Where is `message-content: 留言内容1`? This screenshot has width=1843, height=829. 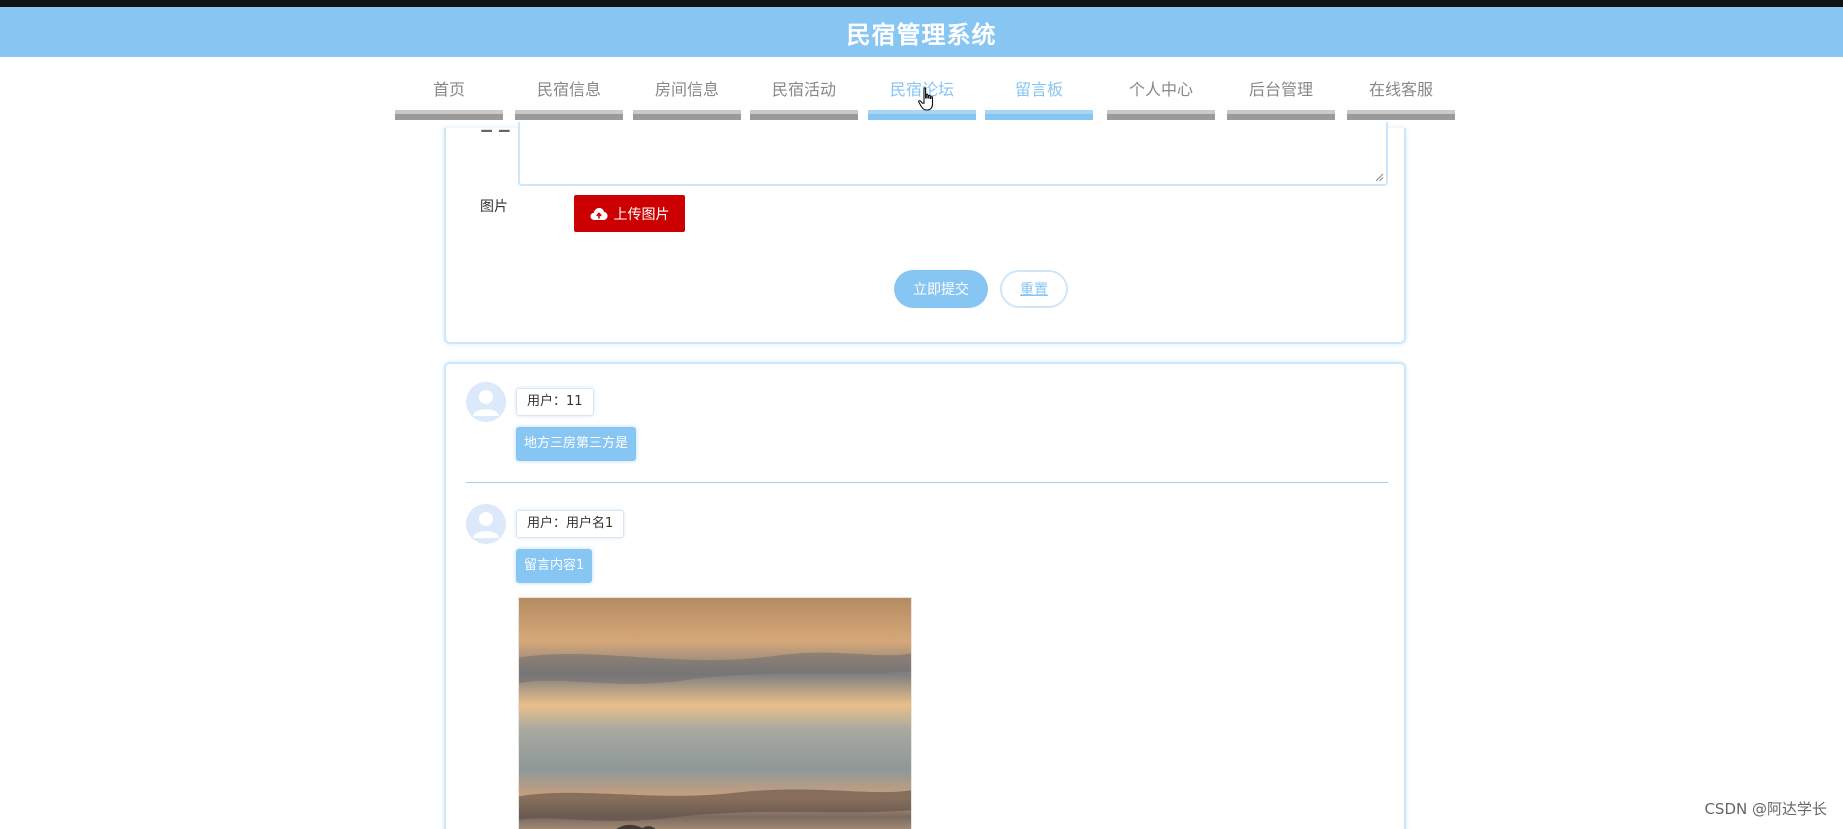 message-content: 留言内容1 is located at coordinates (554, 566).